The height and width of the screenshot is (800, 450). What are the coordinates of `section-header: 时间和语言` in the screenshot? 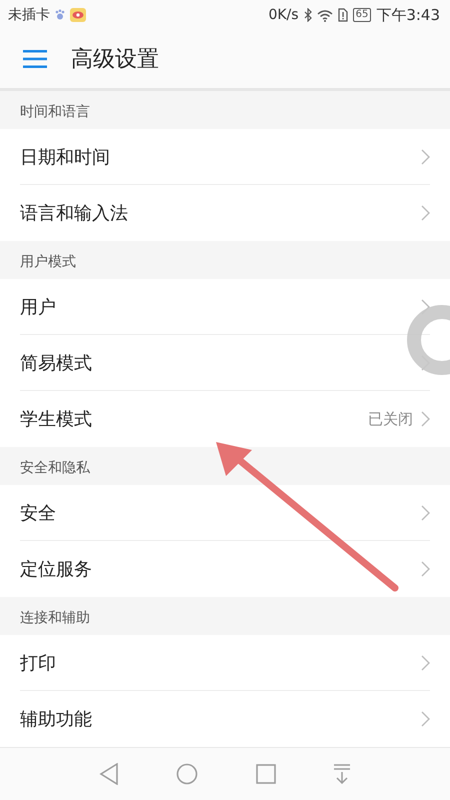 It's located at (55, 112).